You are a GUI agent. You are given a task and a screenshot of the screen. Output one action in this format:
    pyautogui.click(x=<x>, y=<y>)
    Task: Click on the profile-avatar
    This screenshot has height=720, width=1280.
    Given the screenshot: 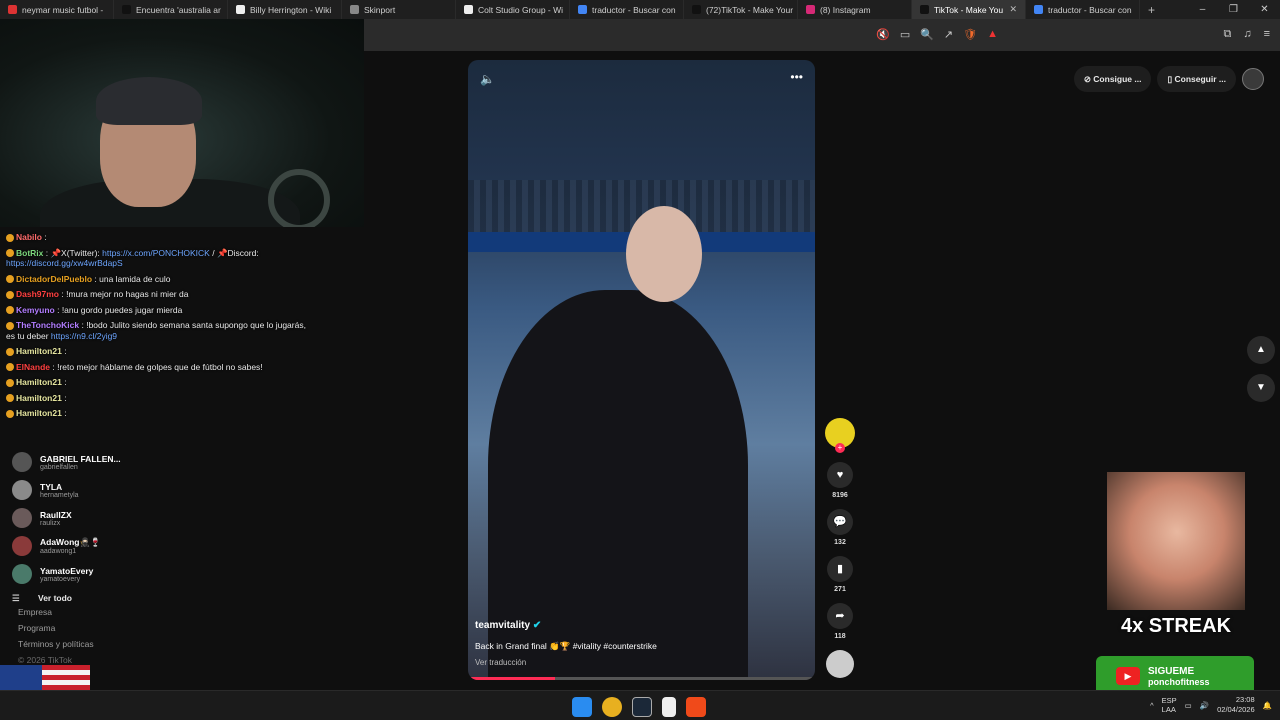 What is the action you would take?
    pyautogui.click(x=1253, y=79)
    